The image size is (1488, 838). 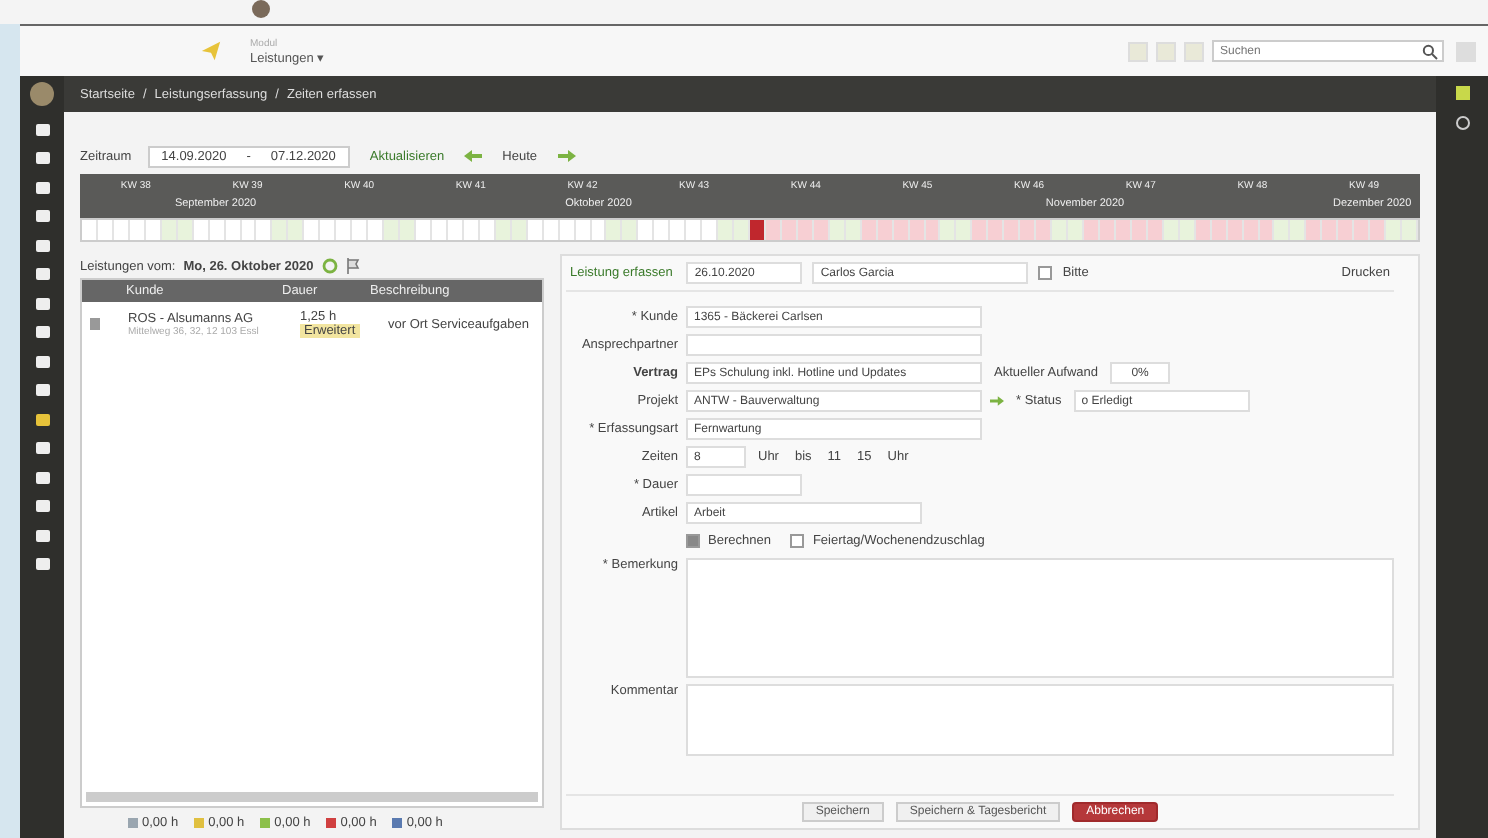 I want to click on scrollbar, so click(x=312, y=797).